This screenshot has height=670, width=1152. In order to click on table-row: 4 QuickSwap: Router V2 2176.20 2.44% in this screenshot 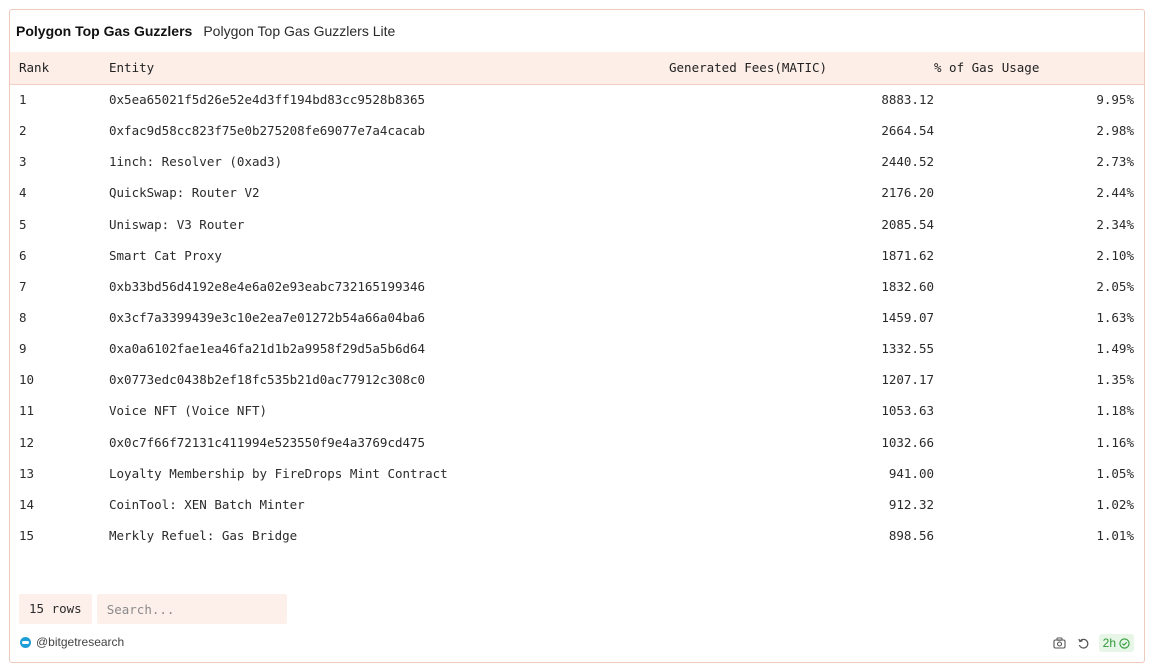, I will do `click(577, 192)`.